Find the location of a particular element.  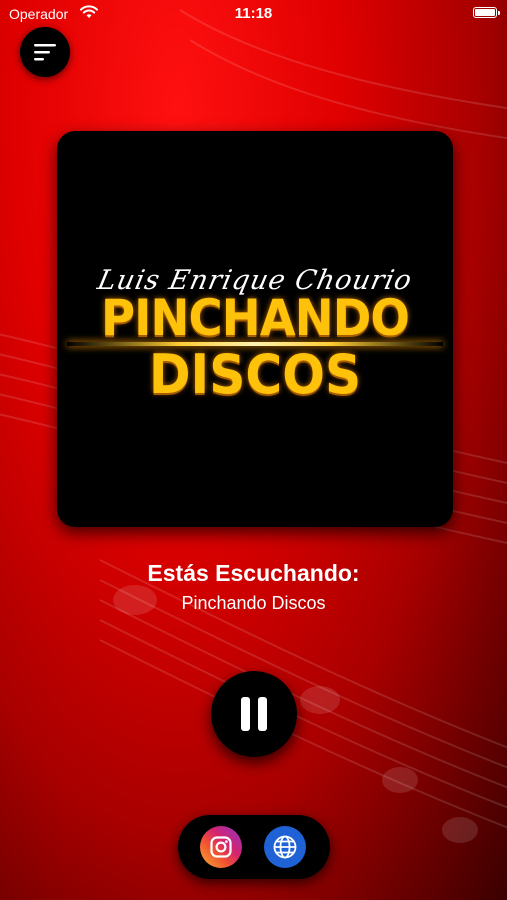

logo-line-2: DISCOS is located at coordinates (255, 374).